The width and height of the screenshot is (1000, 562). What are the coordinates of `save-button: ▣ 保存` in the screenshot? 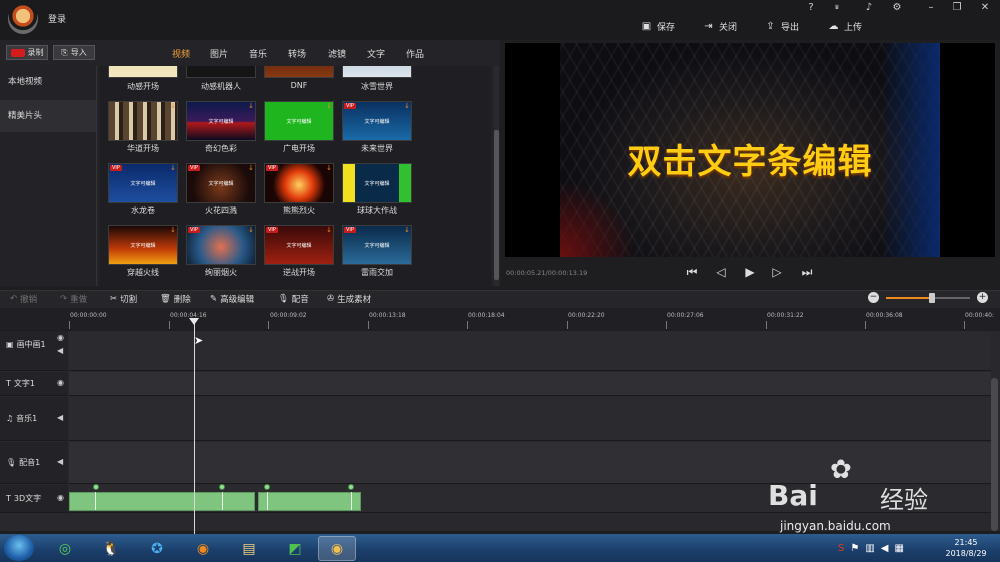 It's located at (658, 26).